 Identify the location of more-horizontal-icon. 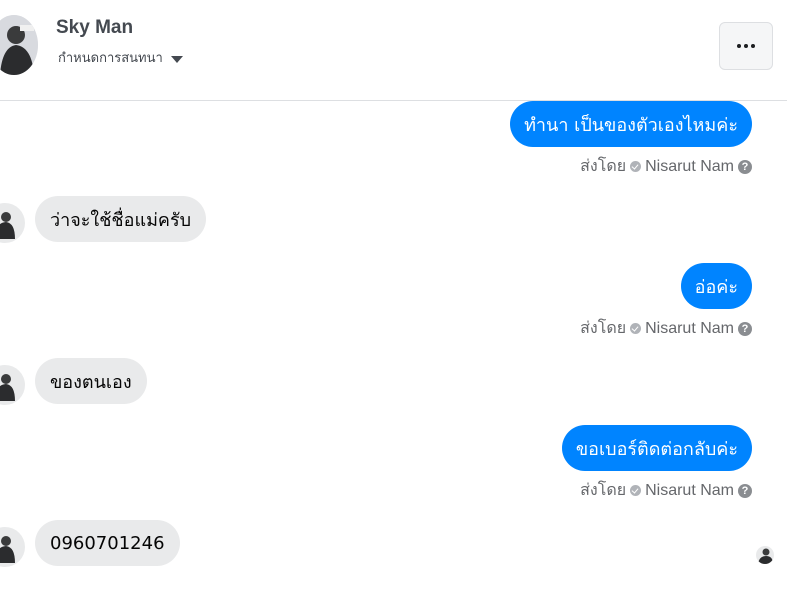
(746, 46).